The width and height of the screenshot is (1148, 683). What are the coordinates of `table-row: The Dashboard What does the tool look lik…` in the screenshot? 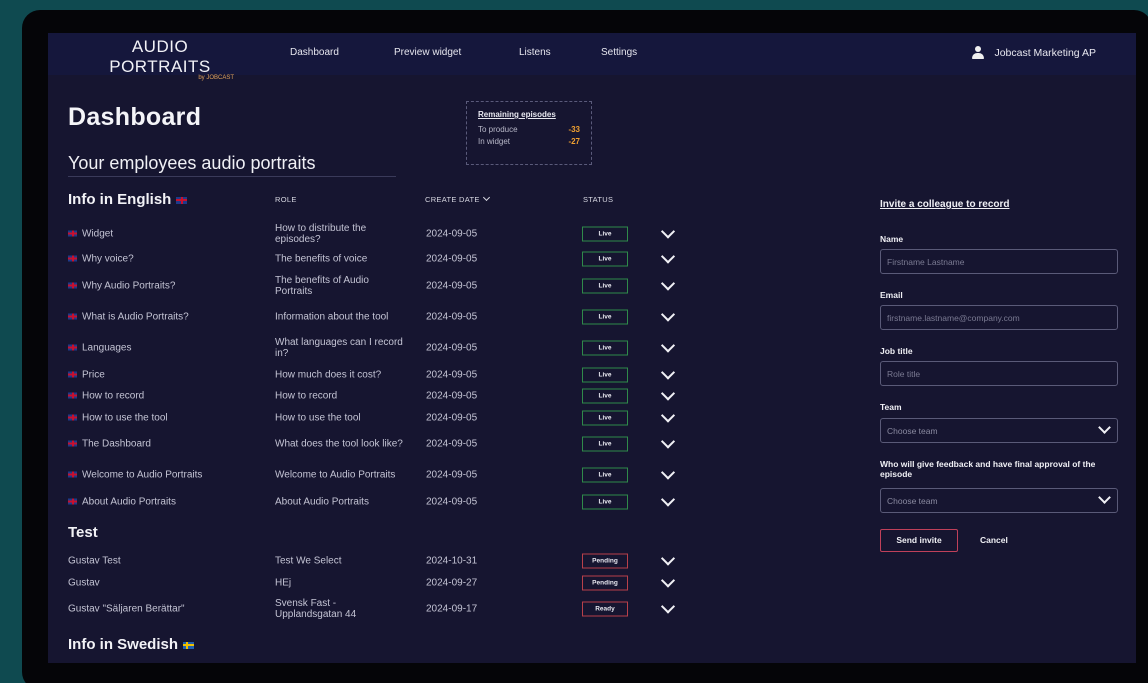 It's located at (378, 444).